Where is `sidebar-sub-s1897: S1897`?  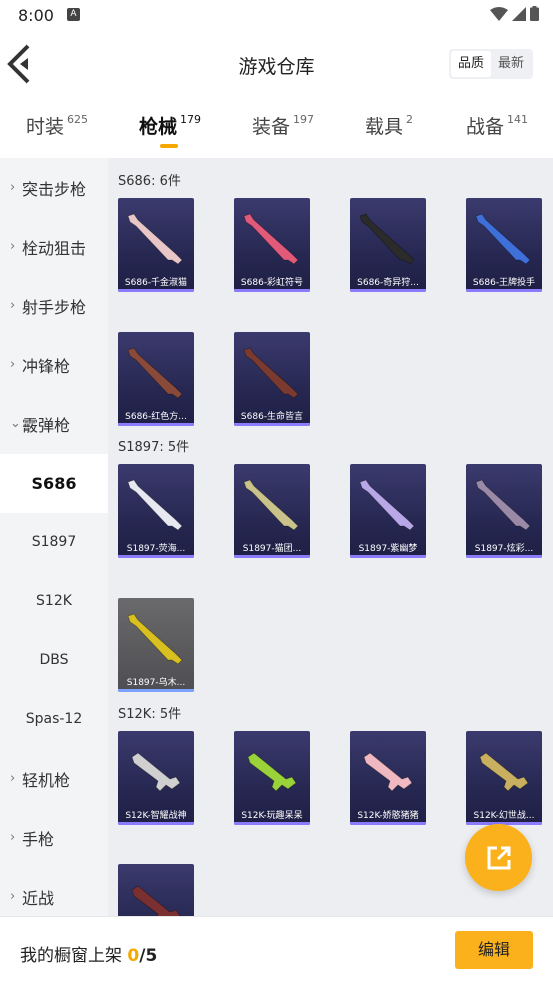
sidebar-sub-s1897: S1897 is located at coordinates (54, 542).